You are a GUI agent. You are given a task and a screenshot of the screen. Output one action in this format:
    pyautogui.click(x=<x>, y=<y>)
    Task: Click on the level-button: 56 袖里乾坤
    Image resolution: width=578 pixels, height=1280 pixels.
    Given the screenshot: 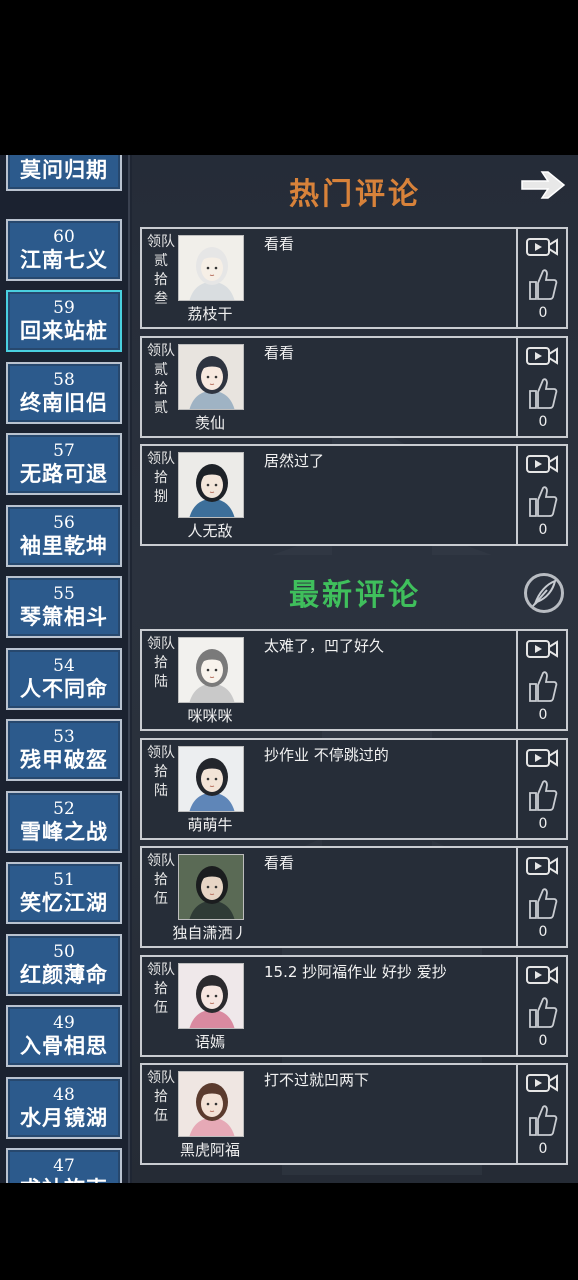 What is the action you would take?
    pyautogui.click(x=64, y=535)
    